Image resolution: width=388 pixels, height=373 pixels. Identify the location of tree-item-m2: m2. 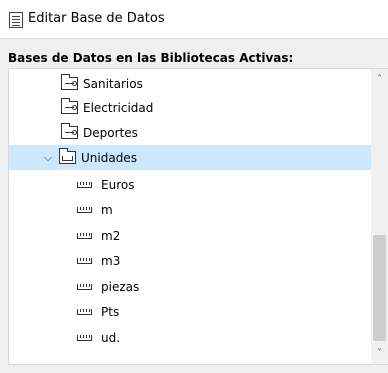
(190, 235).